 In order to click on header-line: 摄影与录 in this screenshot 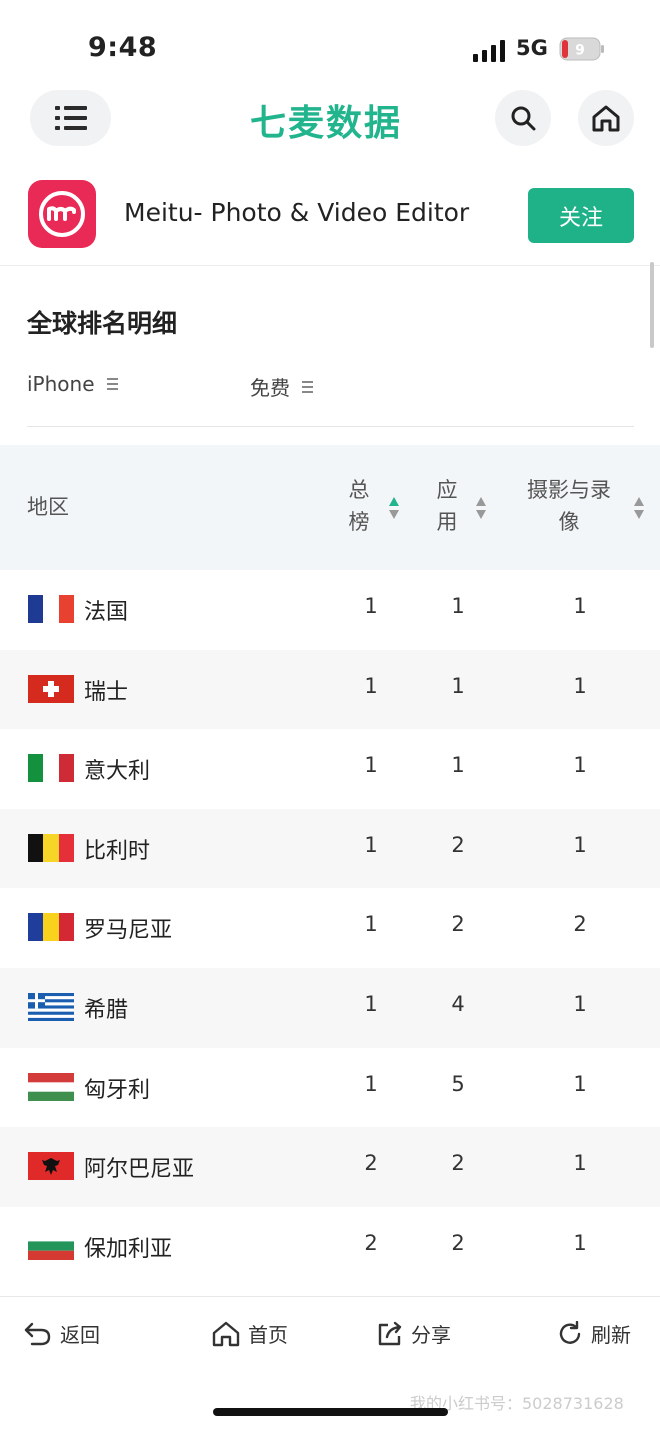, I will do `click(569, 490)`.